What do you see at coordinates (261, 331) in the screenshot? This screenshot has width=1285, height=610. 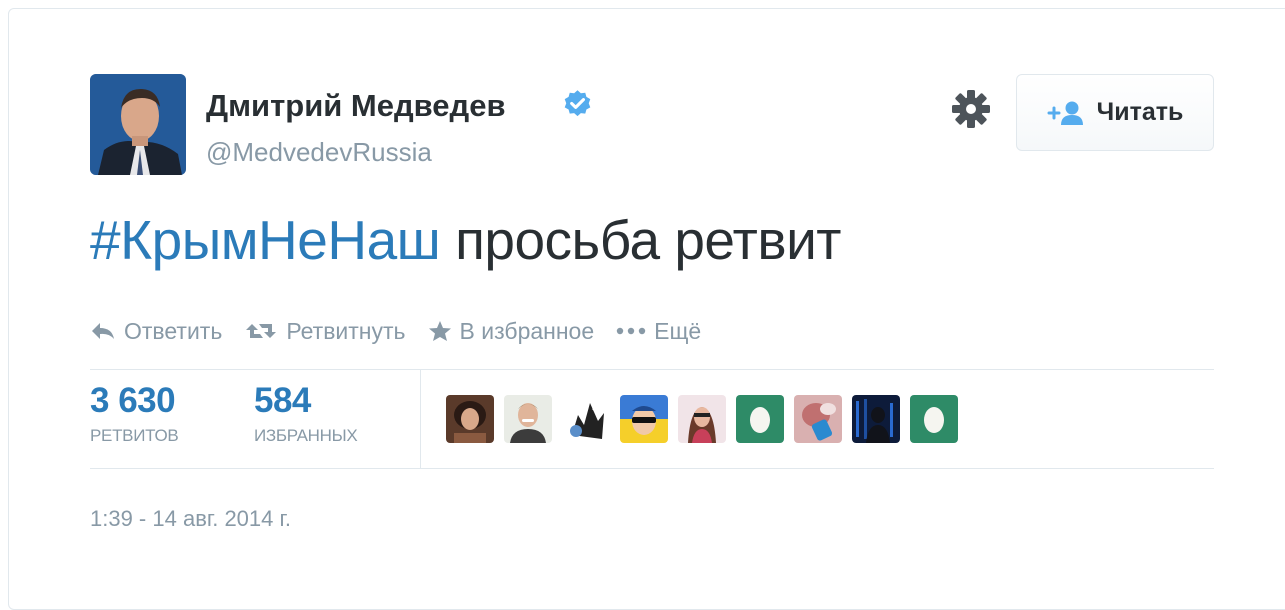 I see `retweet-icon` at bounding box center [261, 331].